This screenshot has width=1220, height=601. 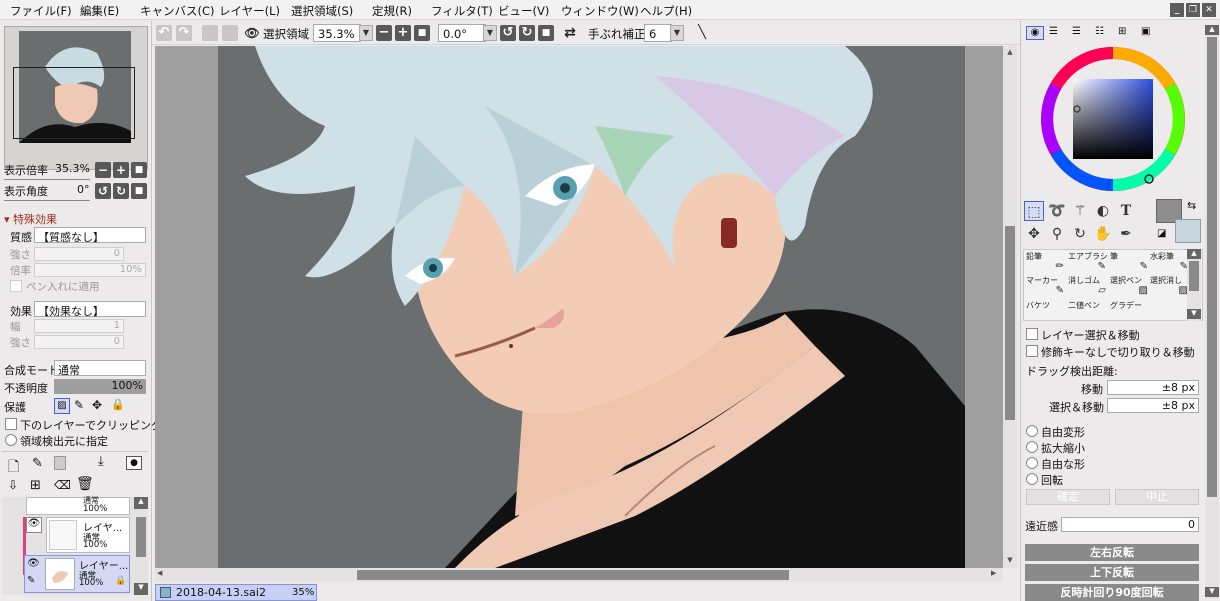 What do you see at coordinates (35, 485) in the screenshot?
I see `duplicate-layer-icon: ⊞` at bounding box center [35, 485].